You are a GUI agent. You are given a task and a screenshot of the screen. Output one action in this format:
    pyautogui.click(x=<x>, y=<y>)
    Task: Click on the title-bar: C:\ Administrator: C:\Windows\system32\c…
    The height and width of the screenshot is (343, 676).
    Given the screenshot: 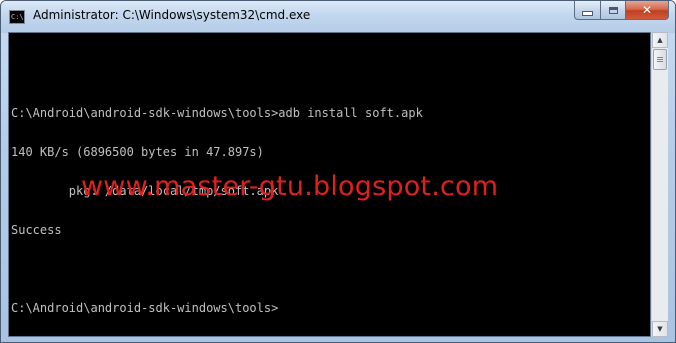 What is the action you would take?
    pyautogui.click(x=338, y=17)
    